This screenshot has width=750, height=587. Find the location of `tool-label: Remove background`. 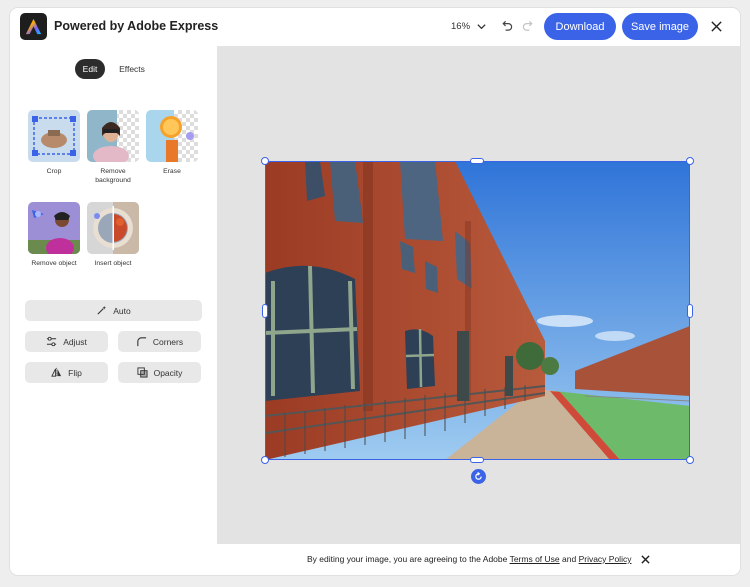

tool-label: Remove background is located at coordinates (113, 176).